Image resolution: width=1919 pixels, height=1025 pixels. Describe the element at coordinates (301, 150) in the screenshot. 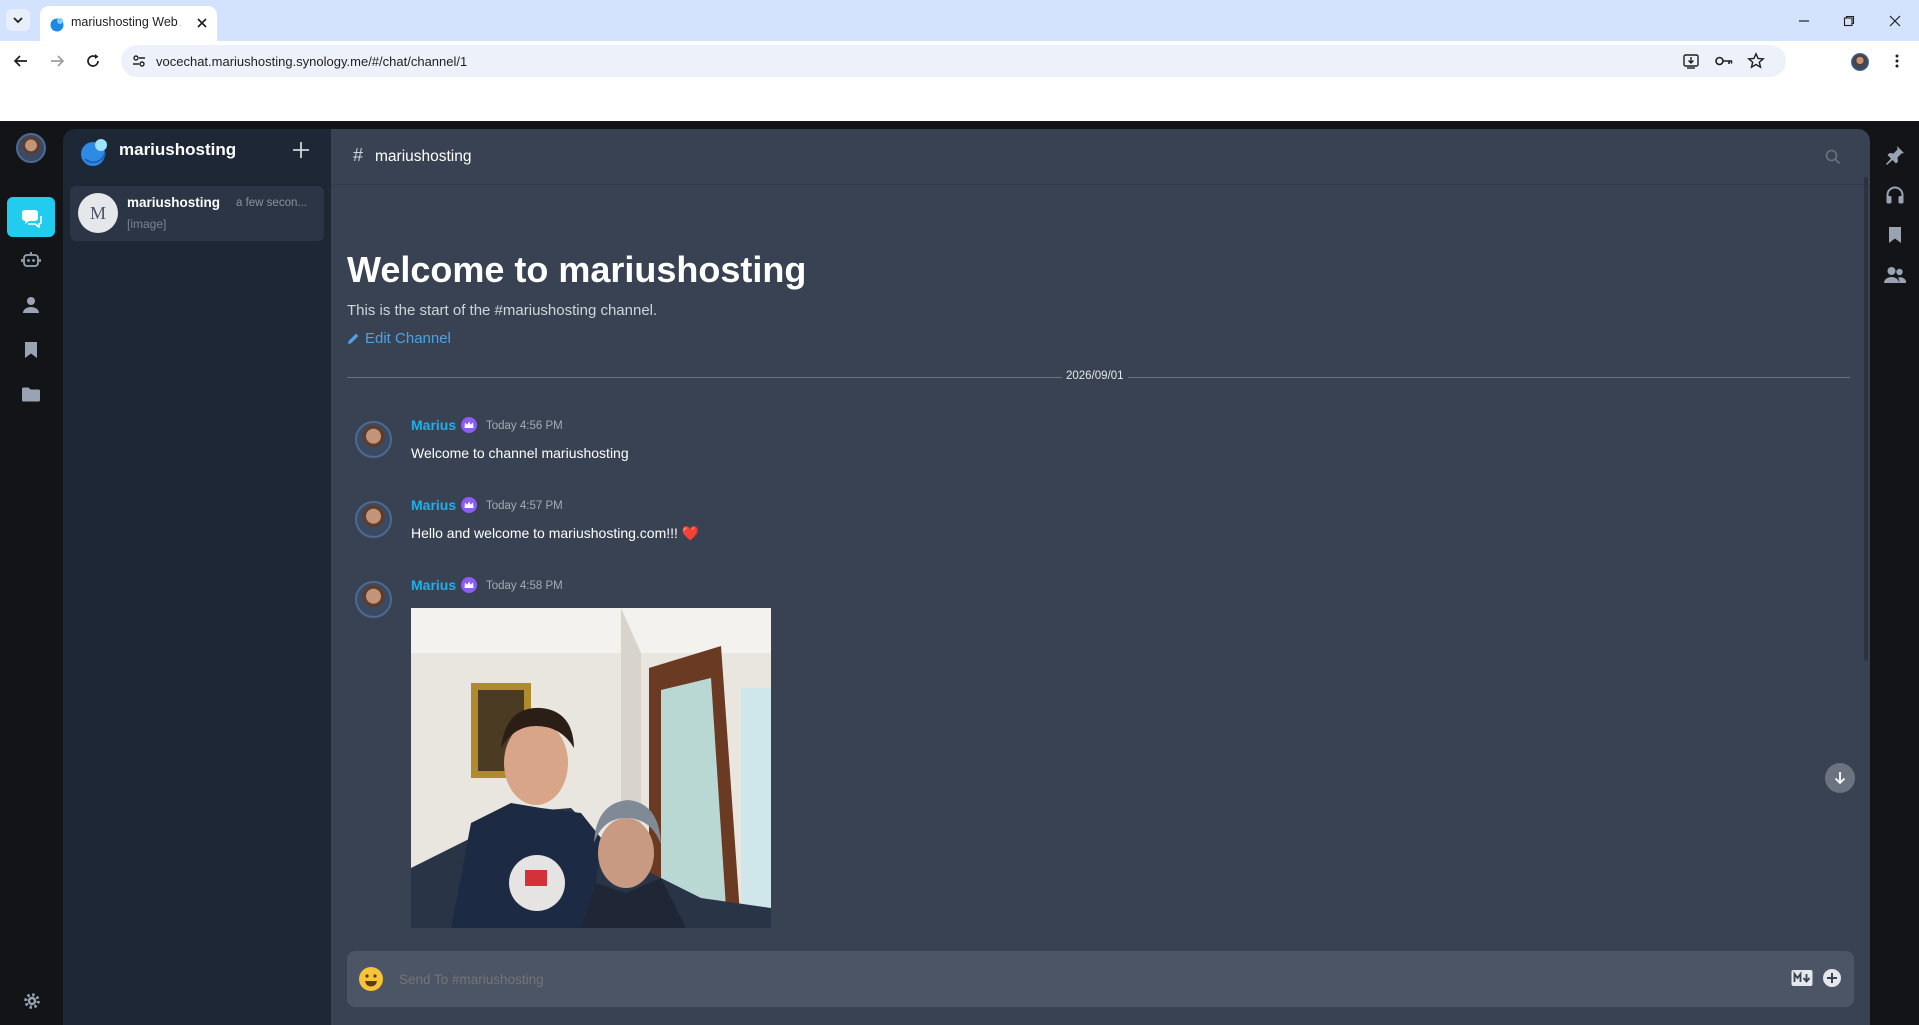

I see `add-channel-icon` at that location.